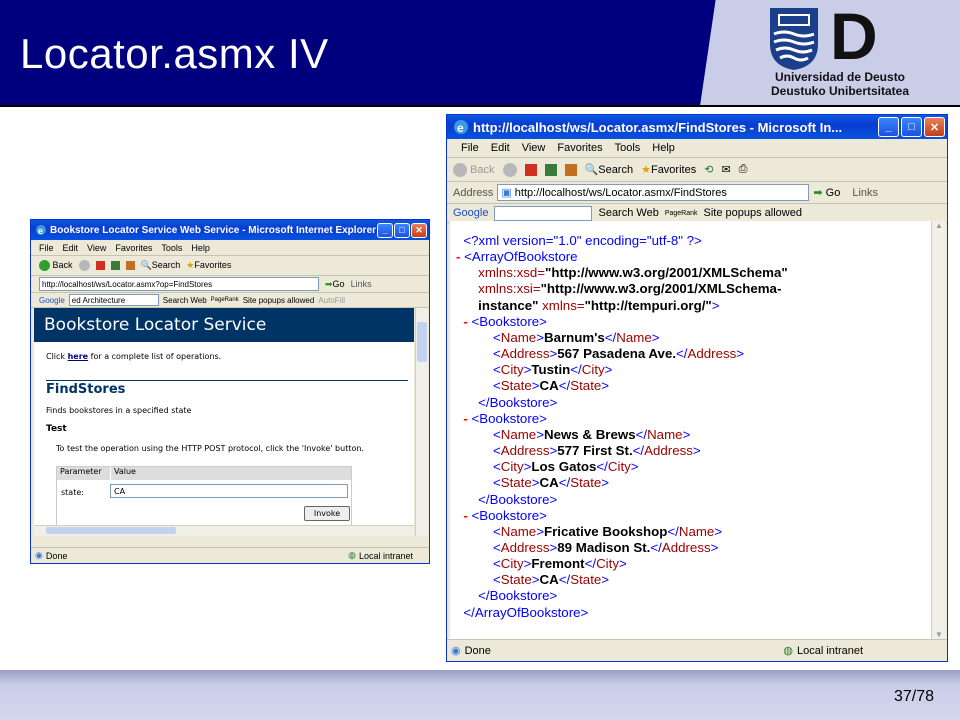  Describe the element at coordinates (589, 434) in the screenshot. I see `bookstore-name: News & Brews` at that location.